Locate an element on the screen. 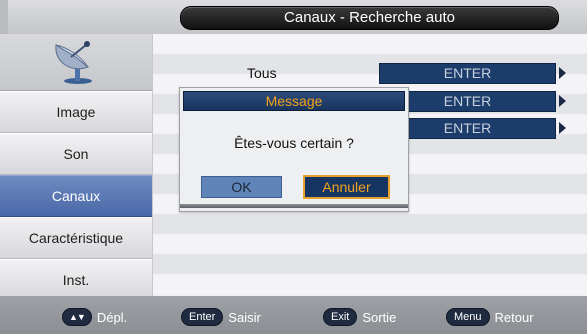  hint-label: Retour is located at coordinates (514, 317).